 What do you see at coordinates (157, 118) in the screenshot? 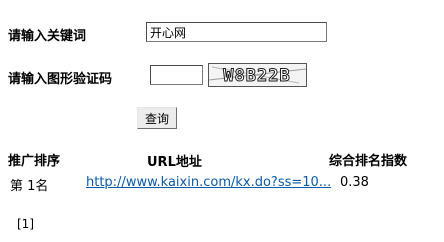
I see `search-button: 查询` at bounding box center [157, 118].